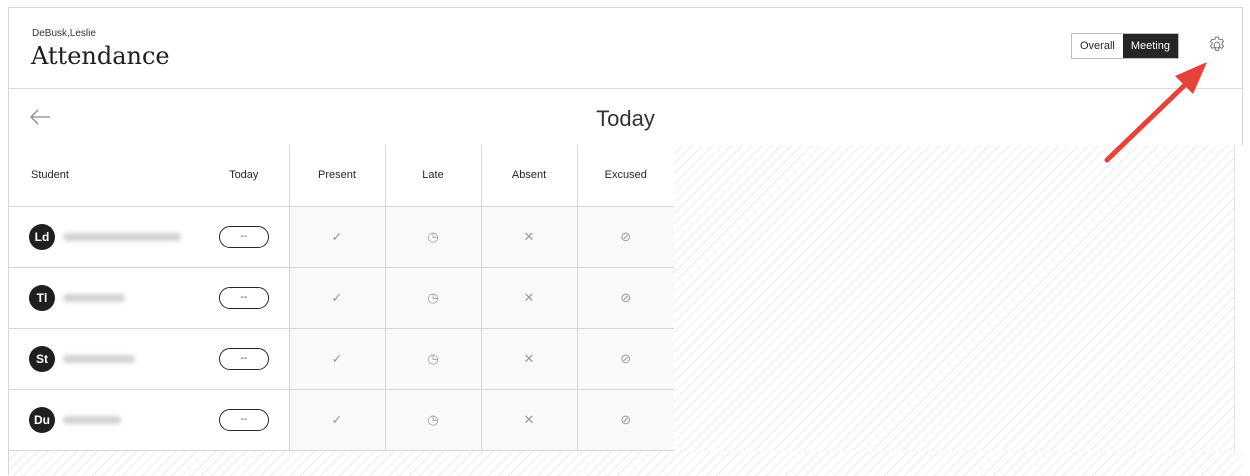 This screenshot has height=476, width=1250. Describe the element at coordinates (42, 297) in the screenshot. I see `avatar: Tl` at that location.